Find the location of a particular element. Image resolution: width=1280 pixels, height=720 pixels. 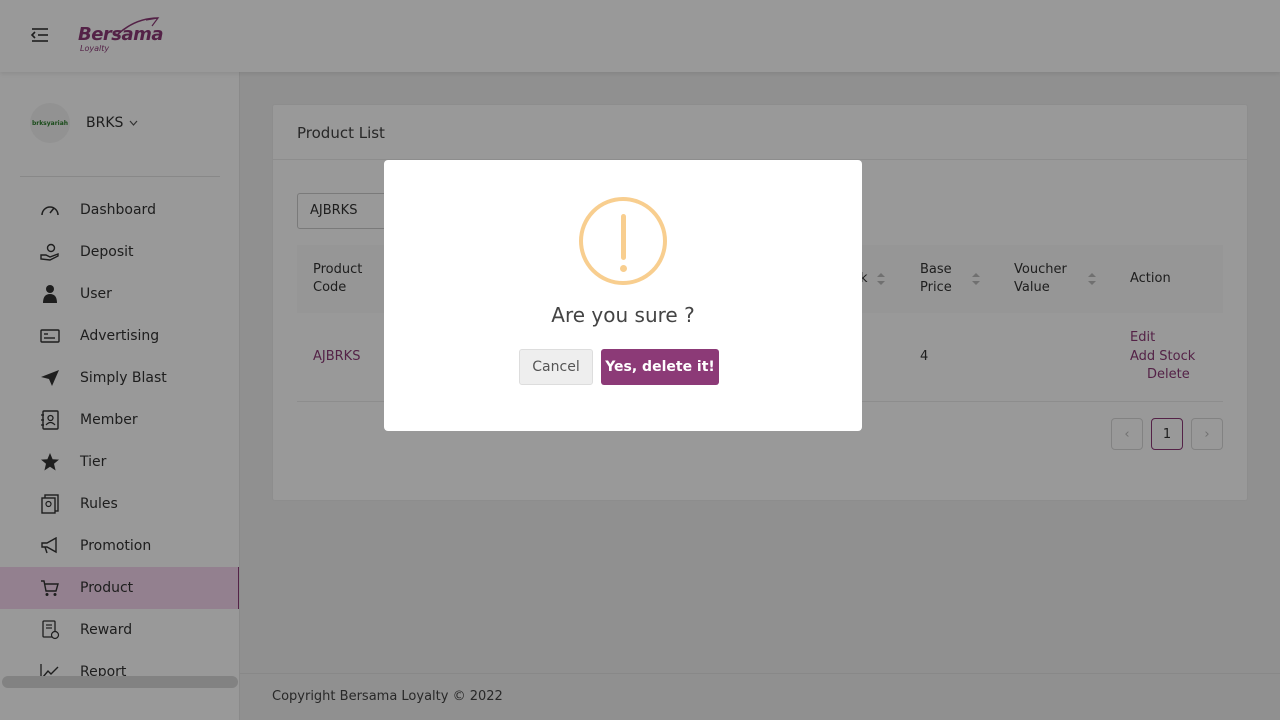

confirm-delete-dialog: Are you sure ? Cancel Yes, delete it! is located at coordinates (623, 295).